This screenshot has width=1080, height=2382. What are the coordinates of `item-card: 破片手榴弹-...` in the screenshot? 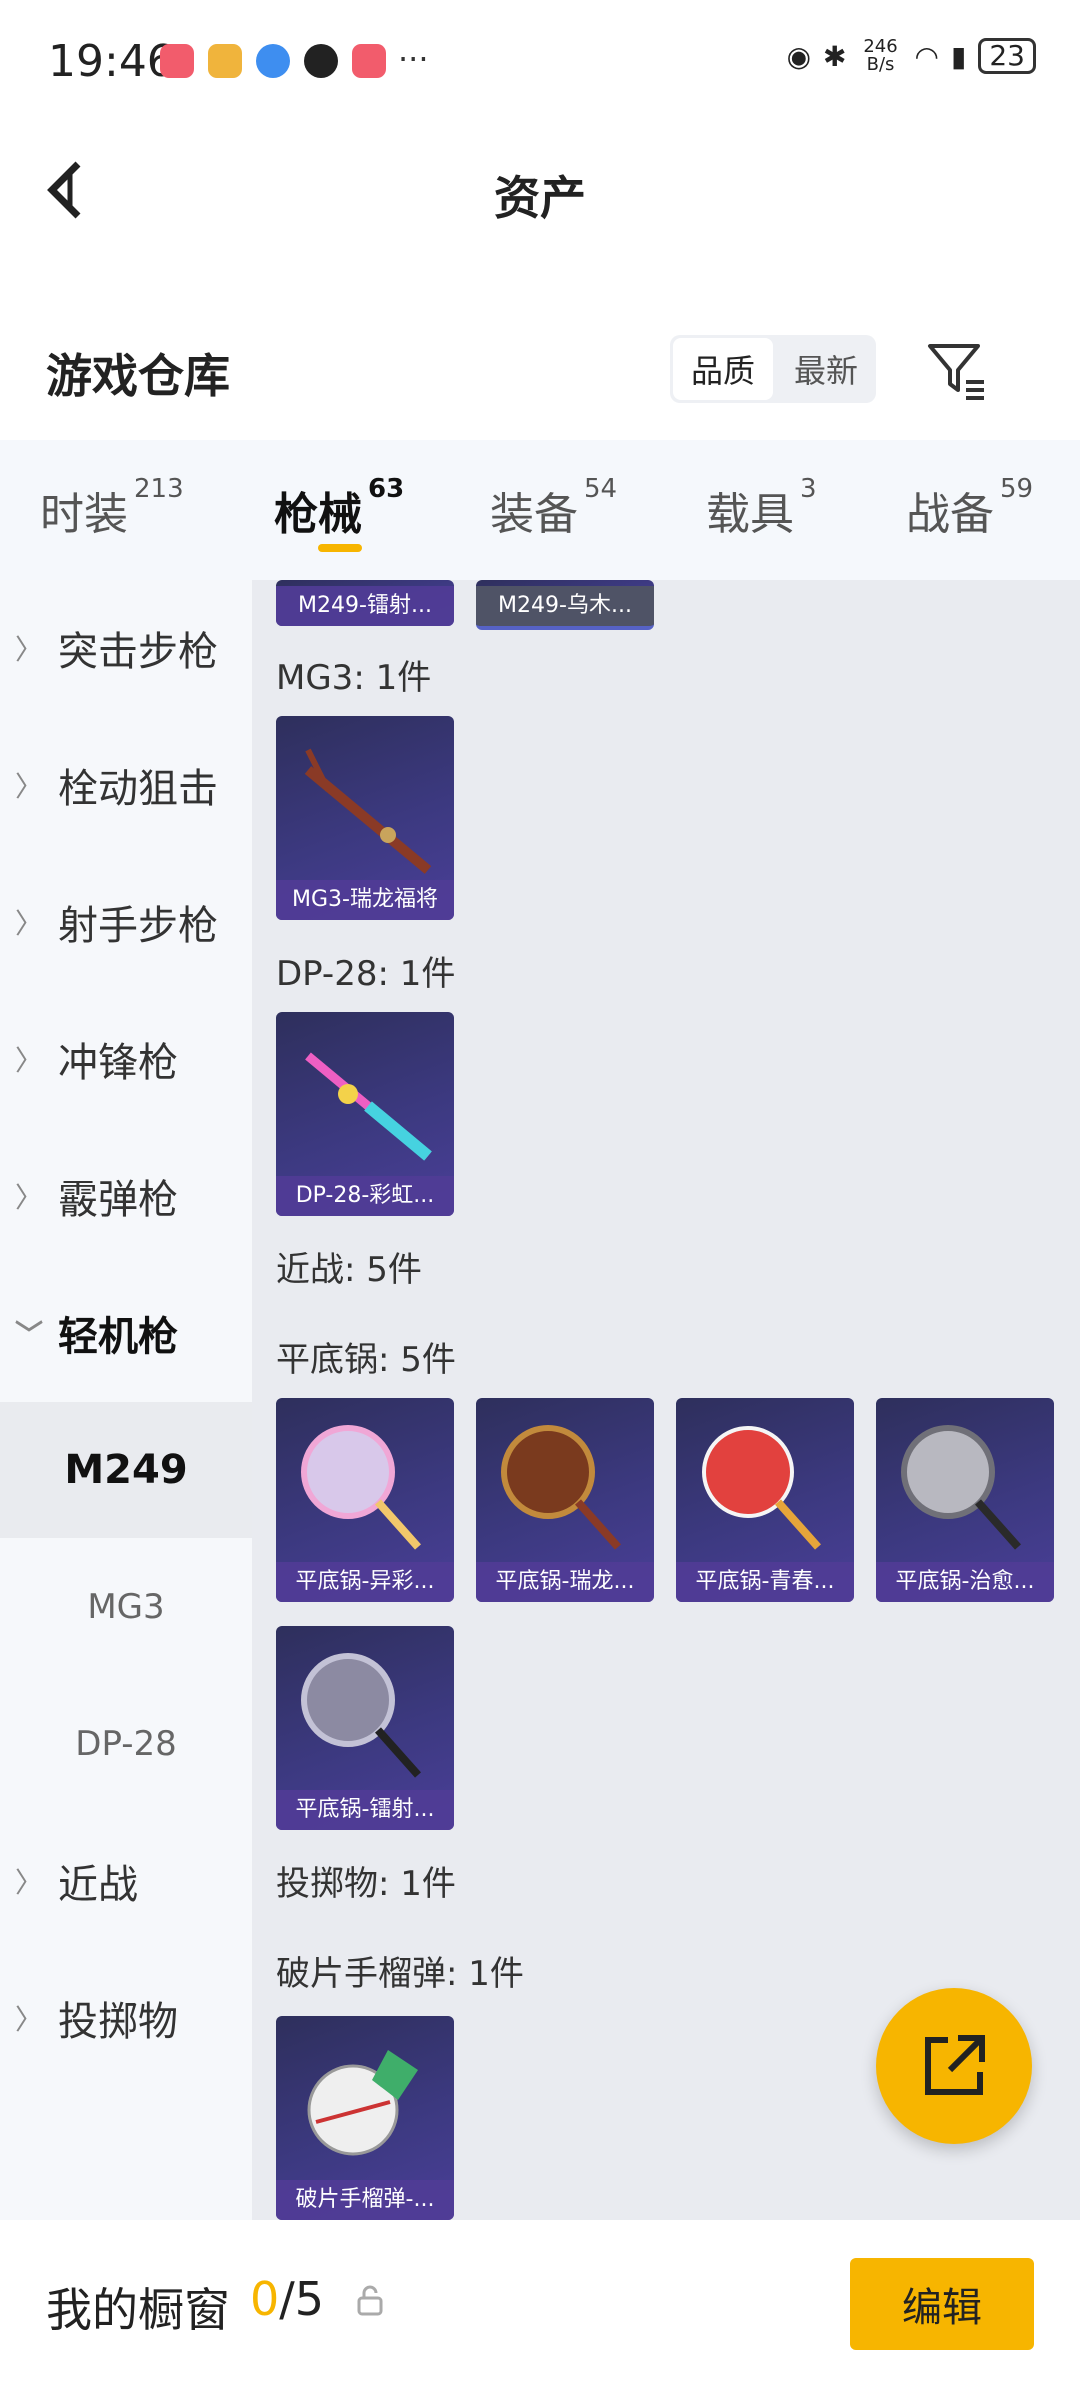 It's located at (365, 2118).